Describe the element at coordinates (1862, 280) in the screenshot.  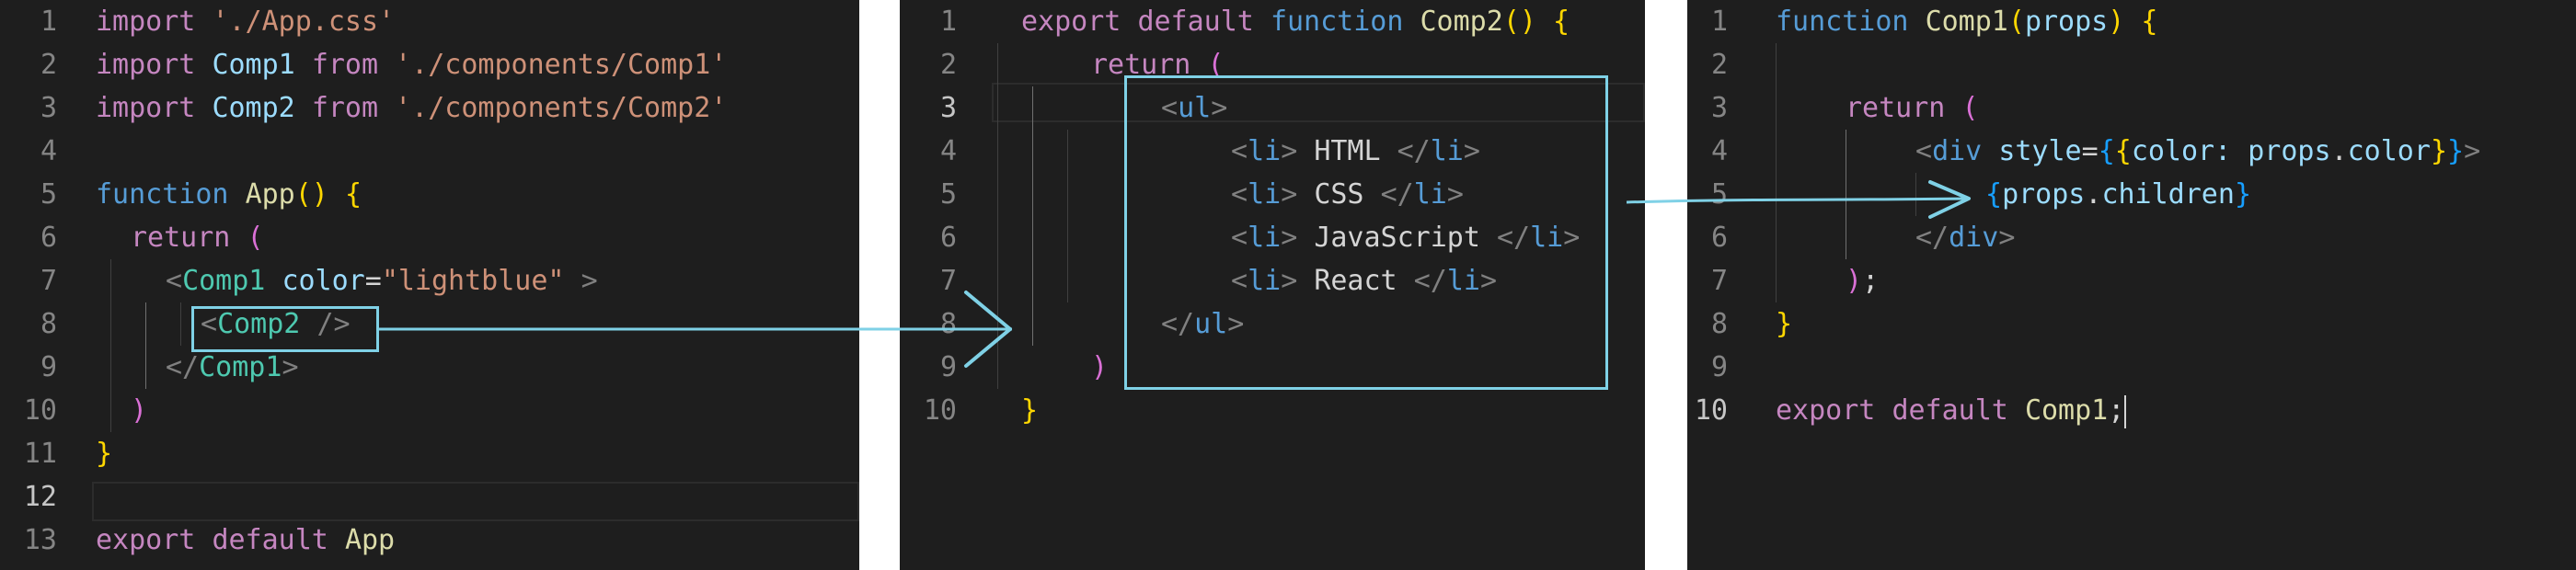
I see `code-line-7: );` at that location.